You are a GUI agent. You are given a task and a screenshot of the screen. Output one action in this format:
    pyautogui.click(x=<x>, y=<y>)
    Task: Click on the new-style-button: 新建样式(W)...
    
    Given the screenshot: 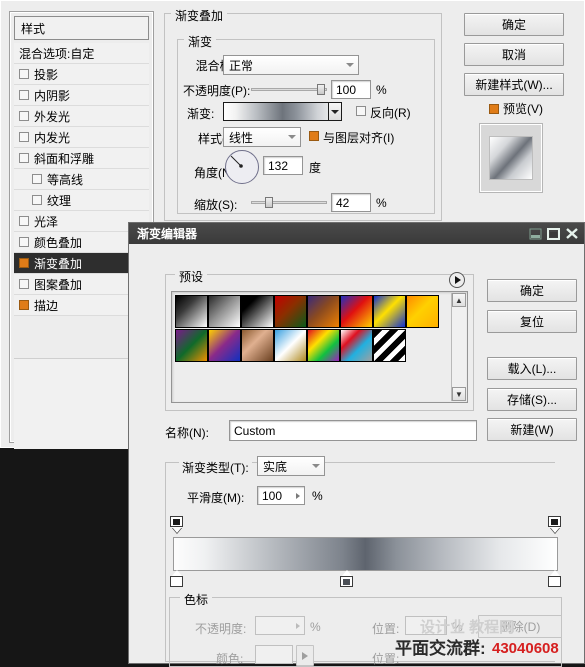 What is the action you would take?
    pyautogui.click(x=514, y=84)
    